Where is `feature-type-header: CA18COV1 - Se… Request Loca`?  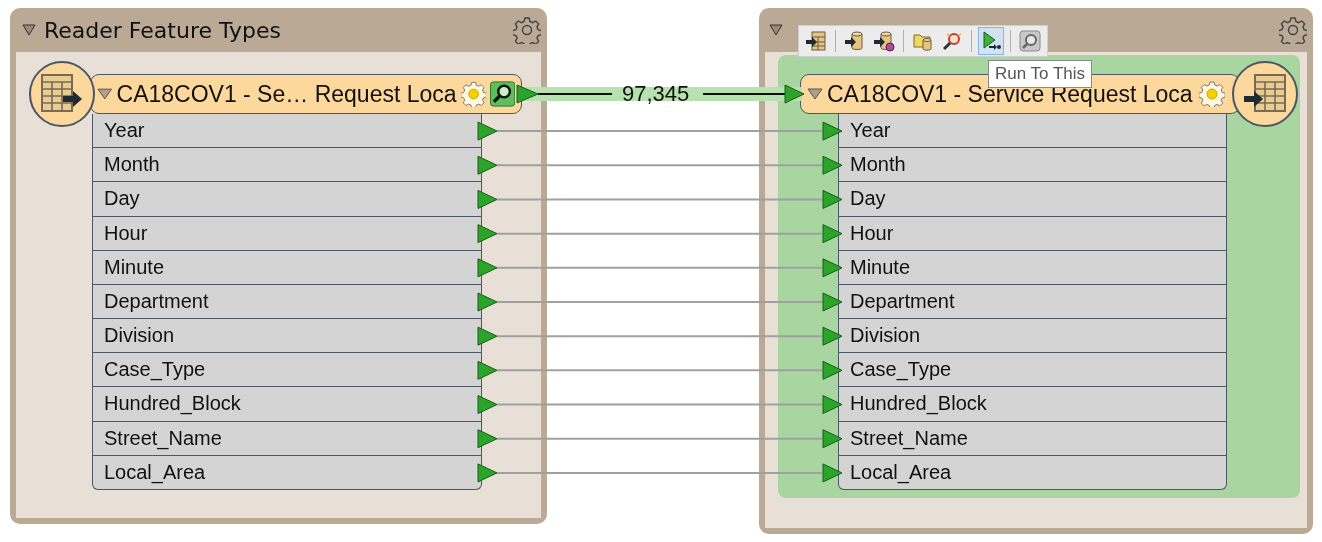 feature-type-header: CA18COV1 - Se… Request Loca is located at coordinates (306, 94).